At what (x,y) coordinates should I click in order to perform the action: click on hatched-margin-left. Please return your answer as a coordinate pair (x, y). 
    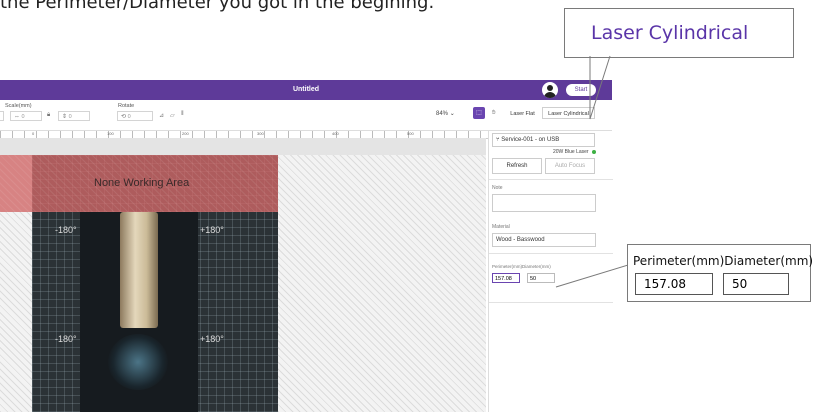
    Looking at the image, I should click on (16, 312).